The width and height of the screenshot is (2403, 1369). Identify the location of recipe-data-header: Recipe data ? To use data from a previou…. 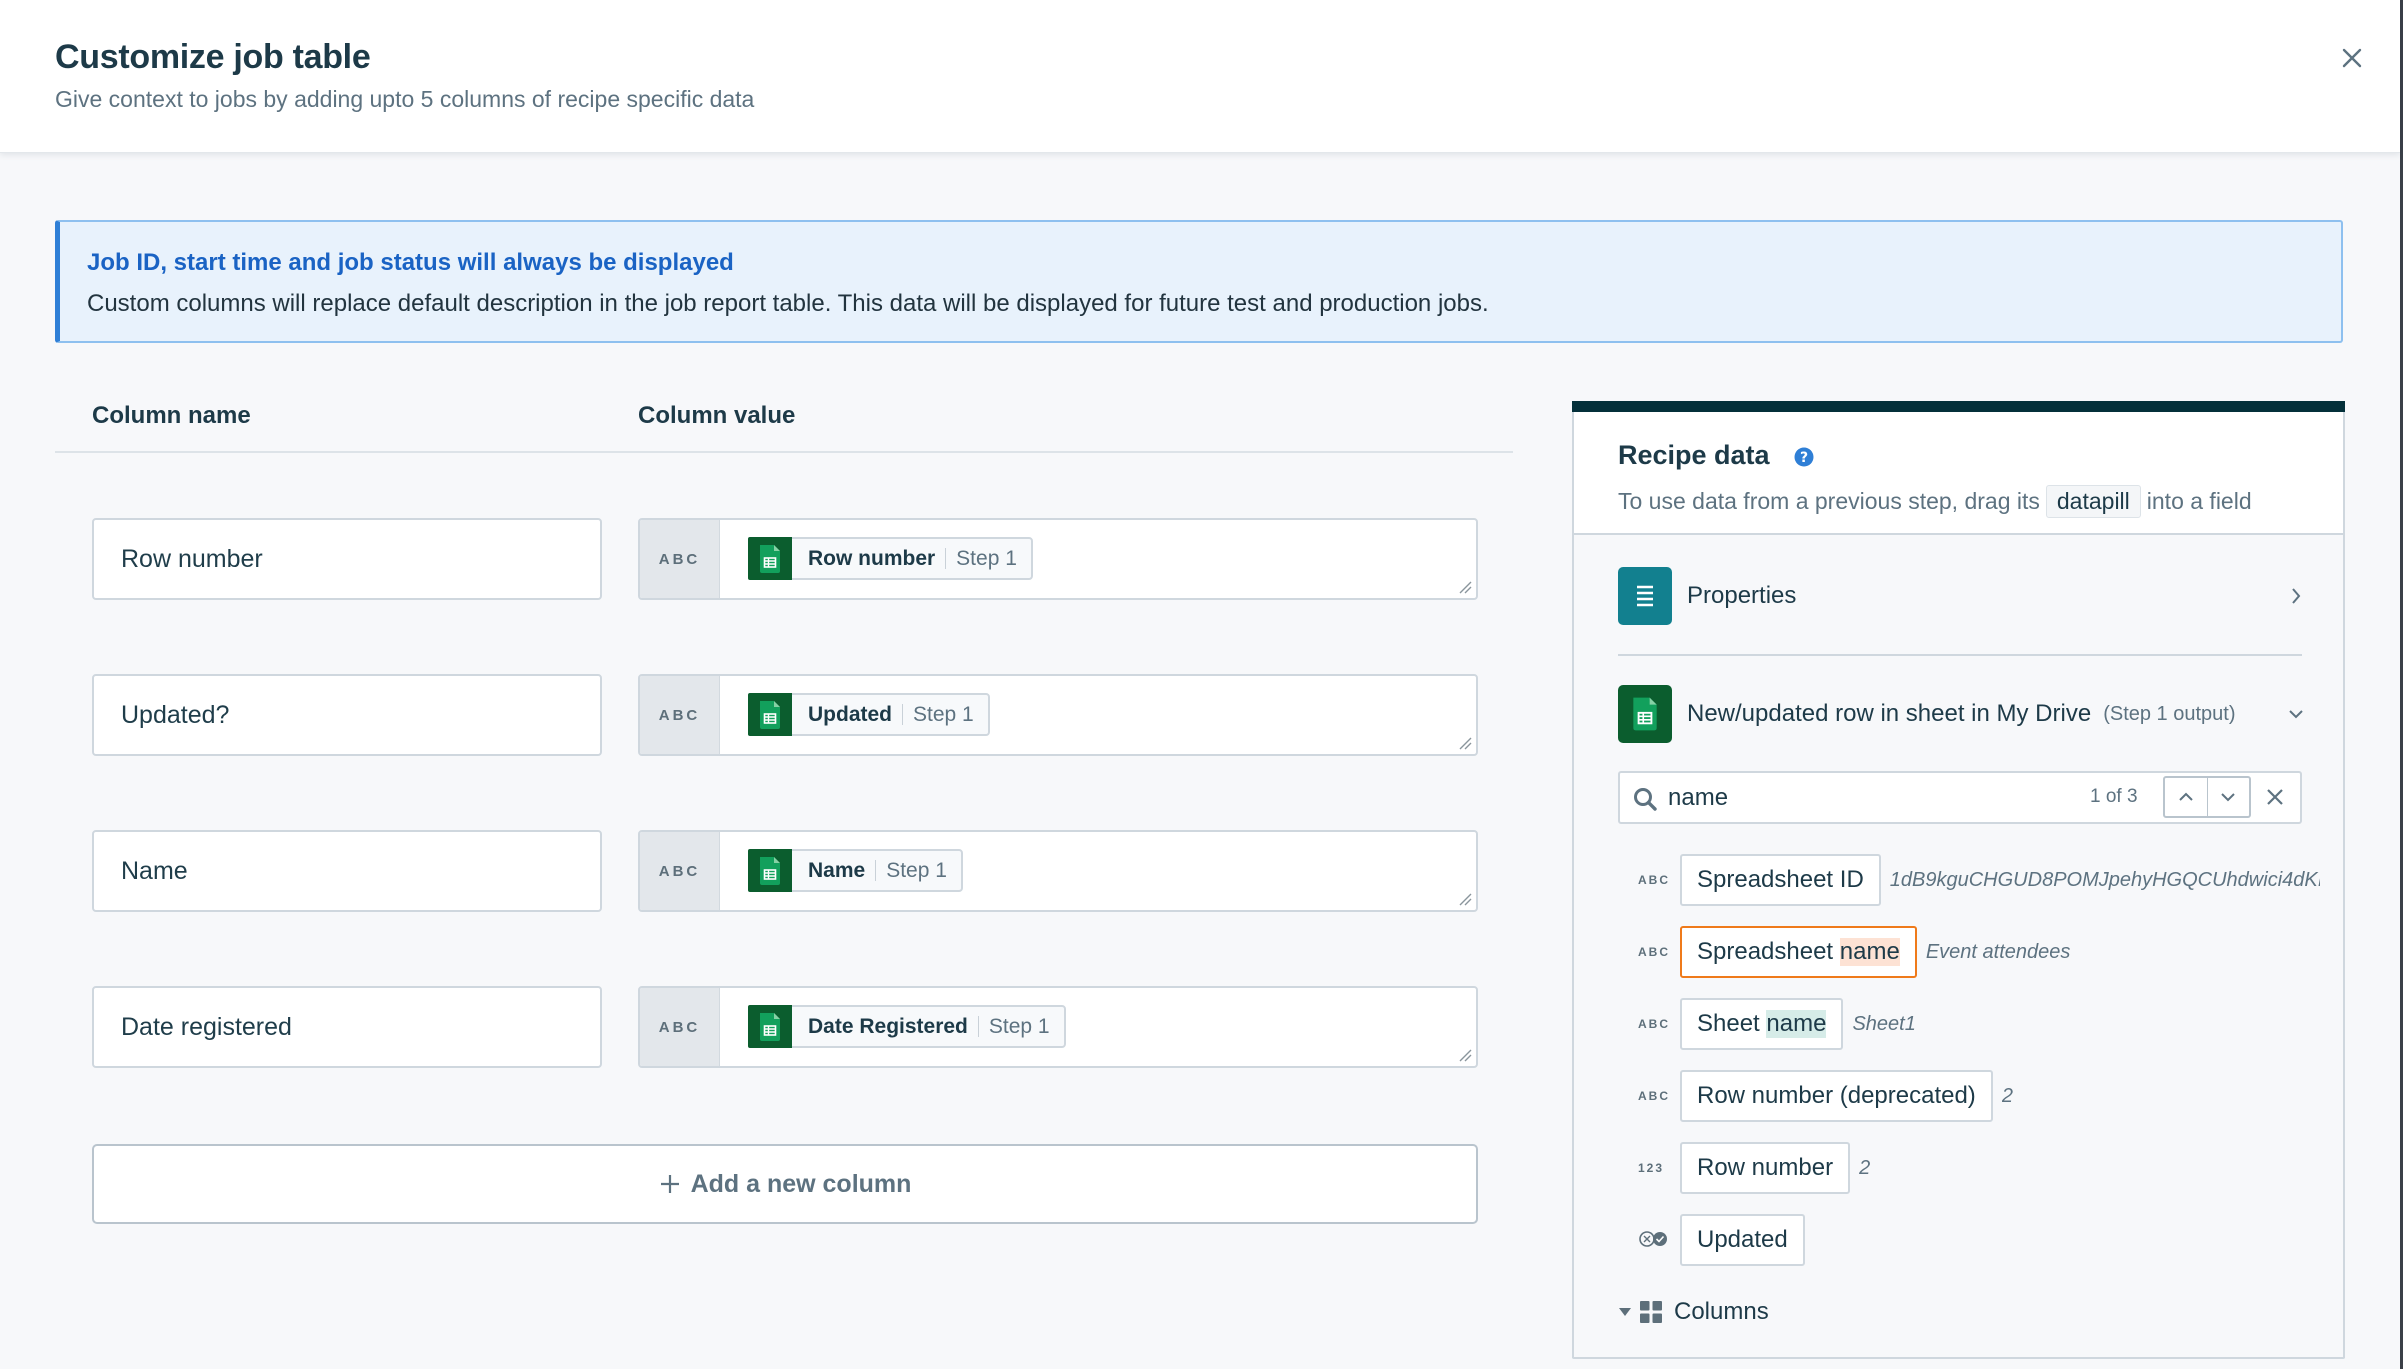
(1958, 473).